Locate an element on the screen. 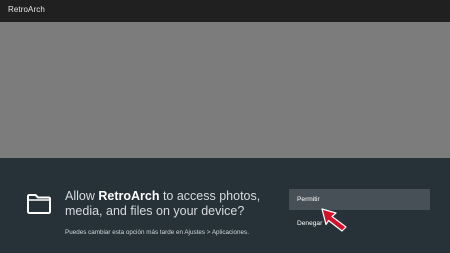 The width and height of the screenshot is (450, 253). allow-button: Permitir is located at coordinates (359, 199).